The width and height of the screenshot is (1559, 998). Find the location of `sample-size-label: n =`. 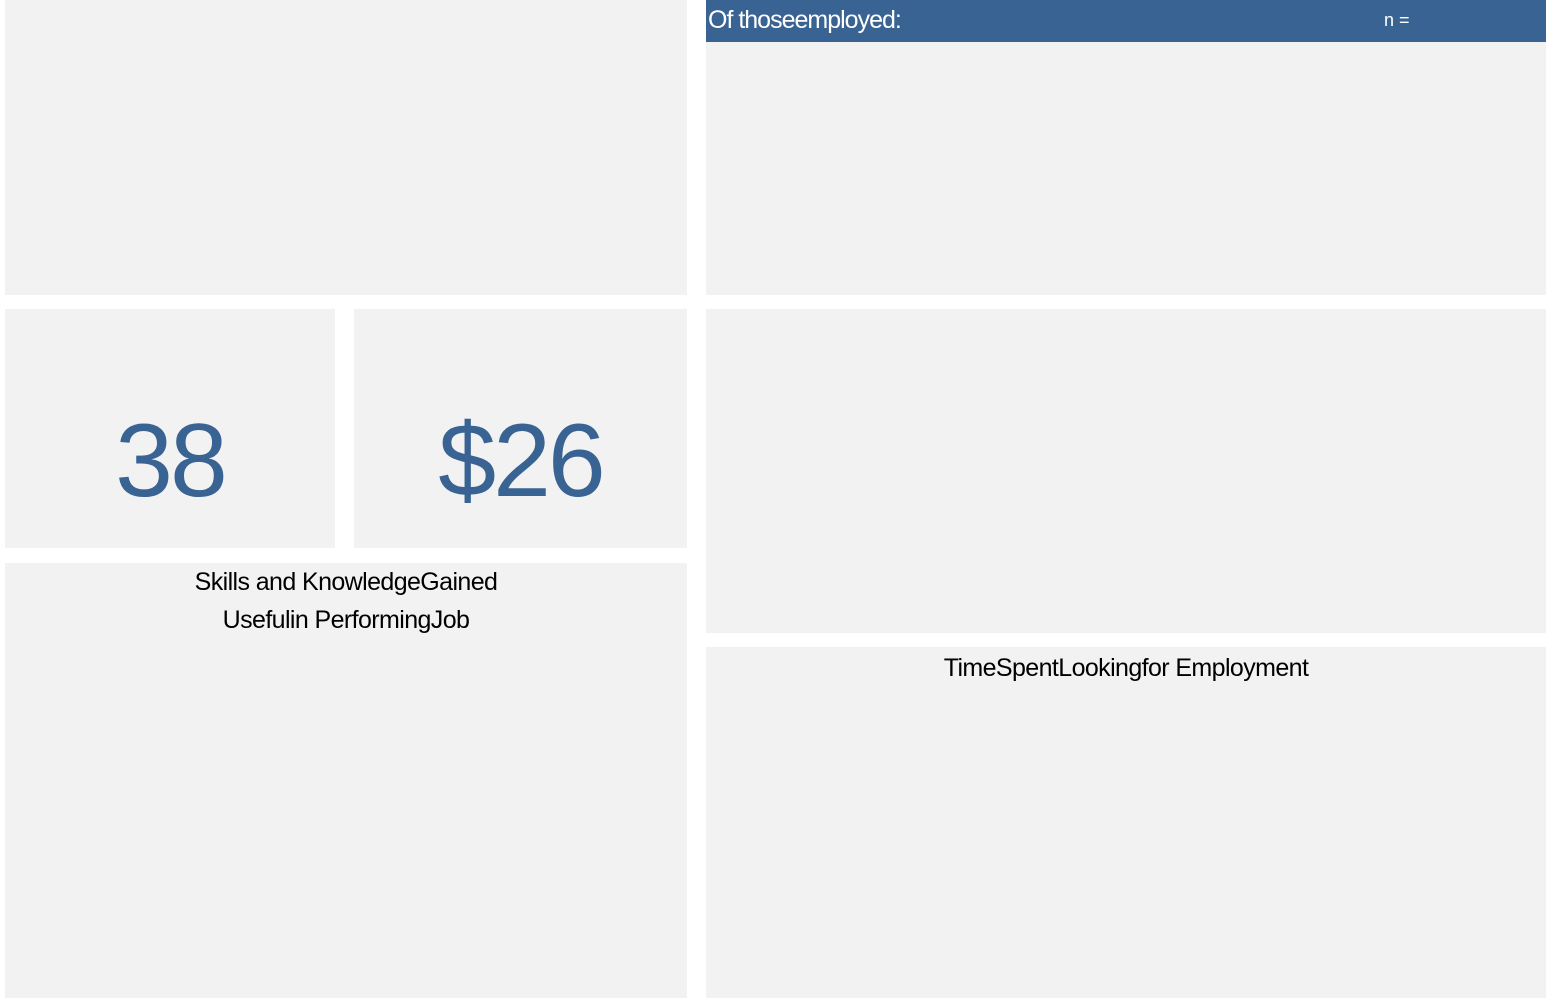

sample-size-label: n = is located at coordinates (1397, 20).